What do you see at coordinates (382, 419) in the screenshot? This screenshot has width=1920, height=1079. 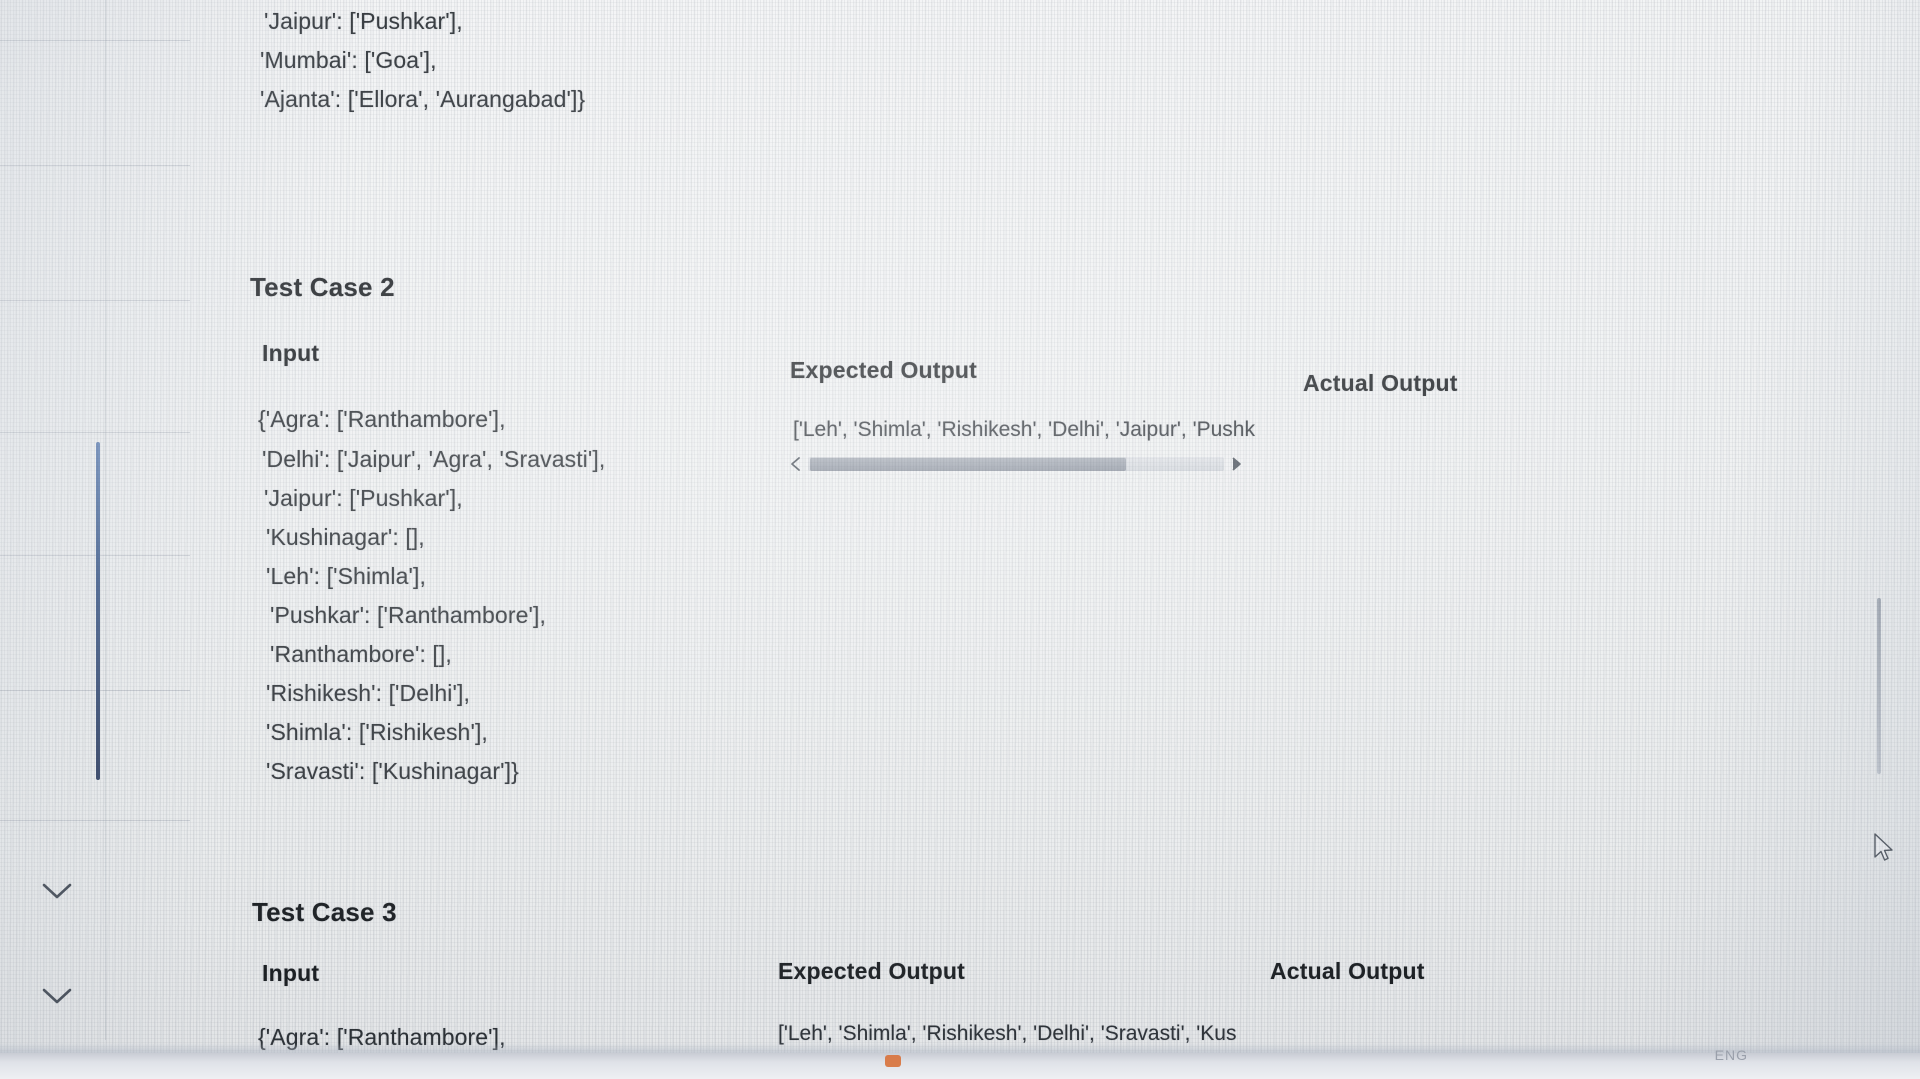 I see `input-line: {'Agra': ['Ranthambore'],` at bounding box center [382, 419].